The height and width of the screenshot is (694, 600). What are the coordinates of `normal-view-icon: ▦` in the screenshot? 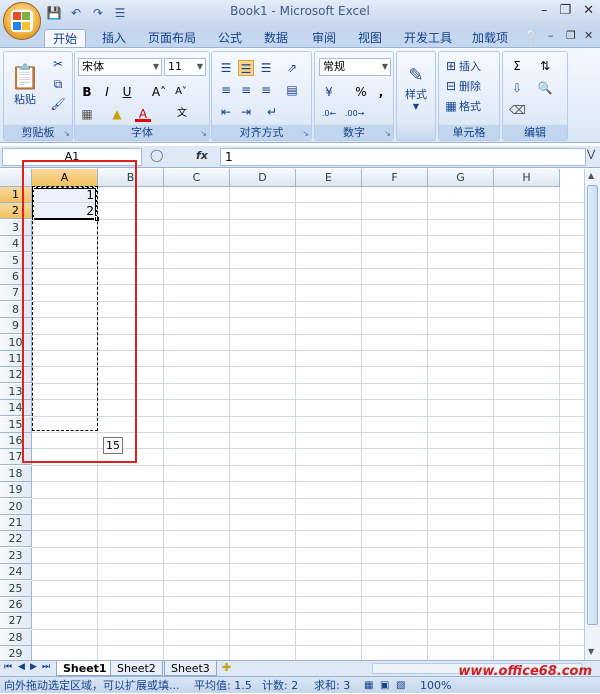 It's located at (368, 685).